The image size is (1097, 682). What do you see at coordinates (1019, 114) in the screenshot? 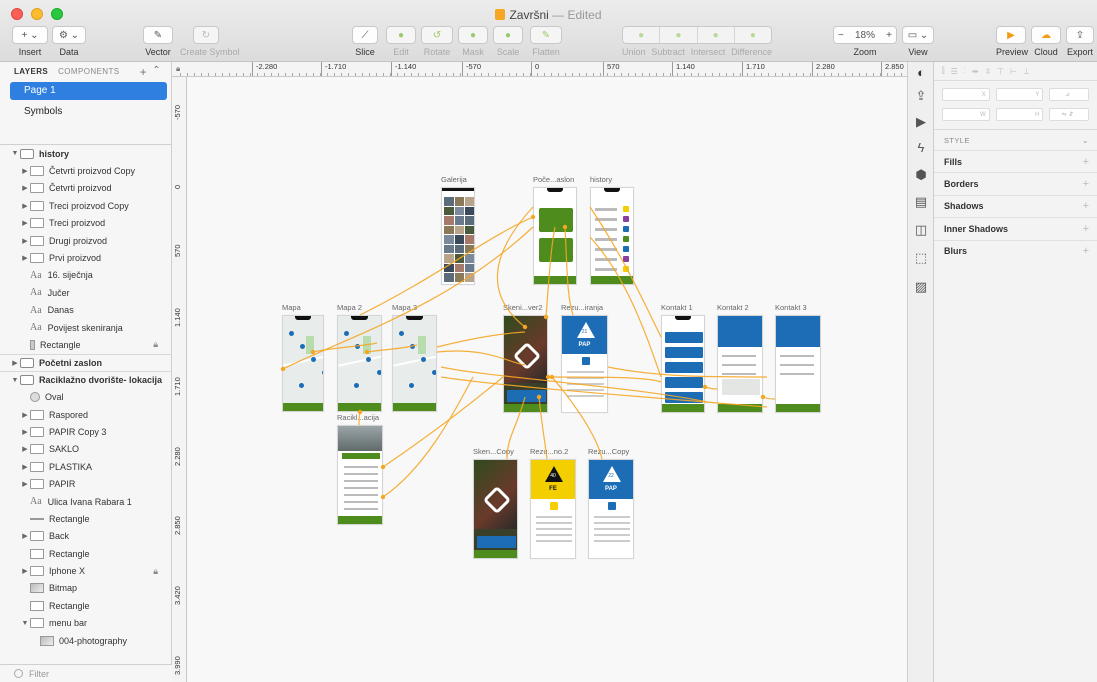
I see `height-field: H` at bounding box center [1019, 114].